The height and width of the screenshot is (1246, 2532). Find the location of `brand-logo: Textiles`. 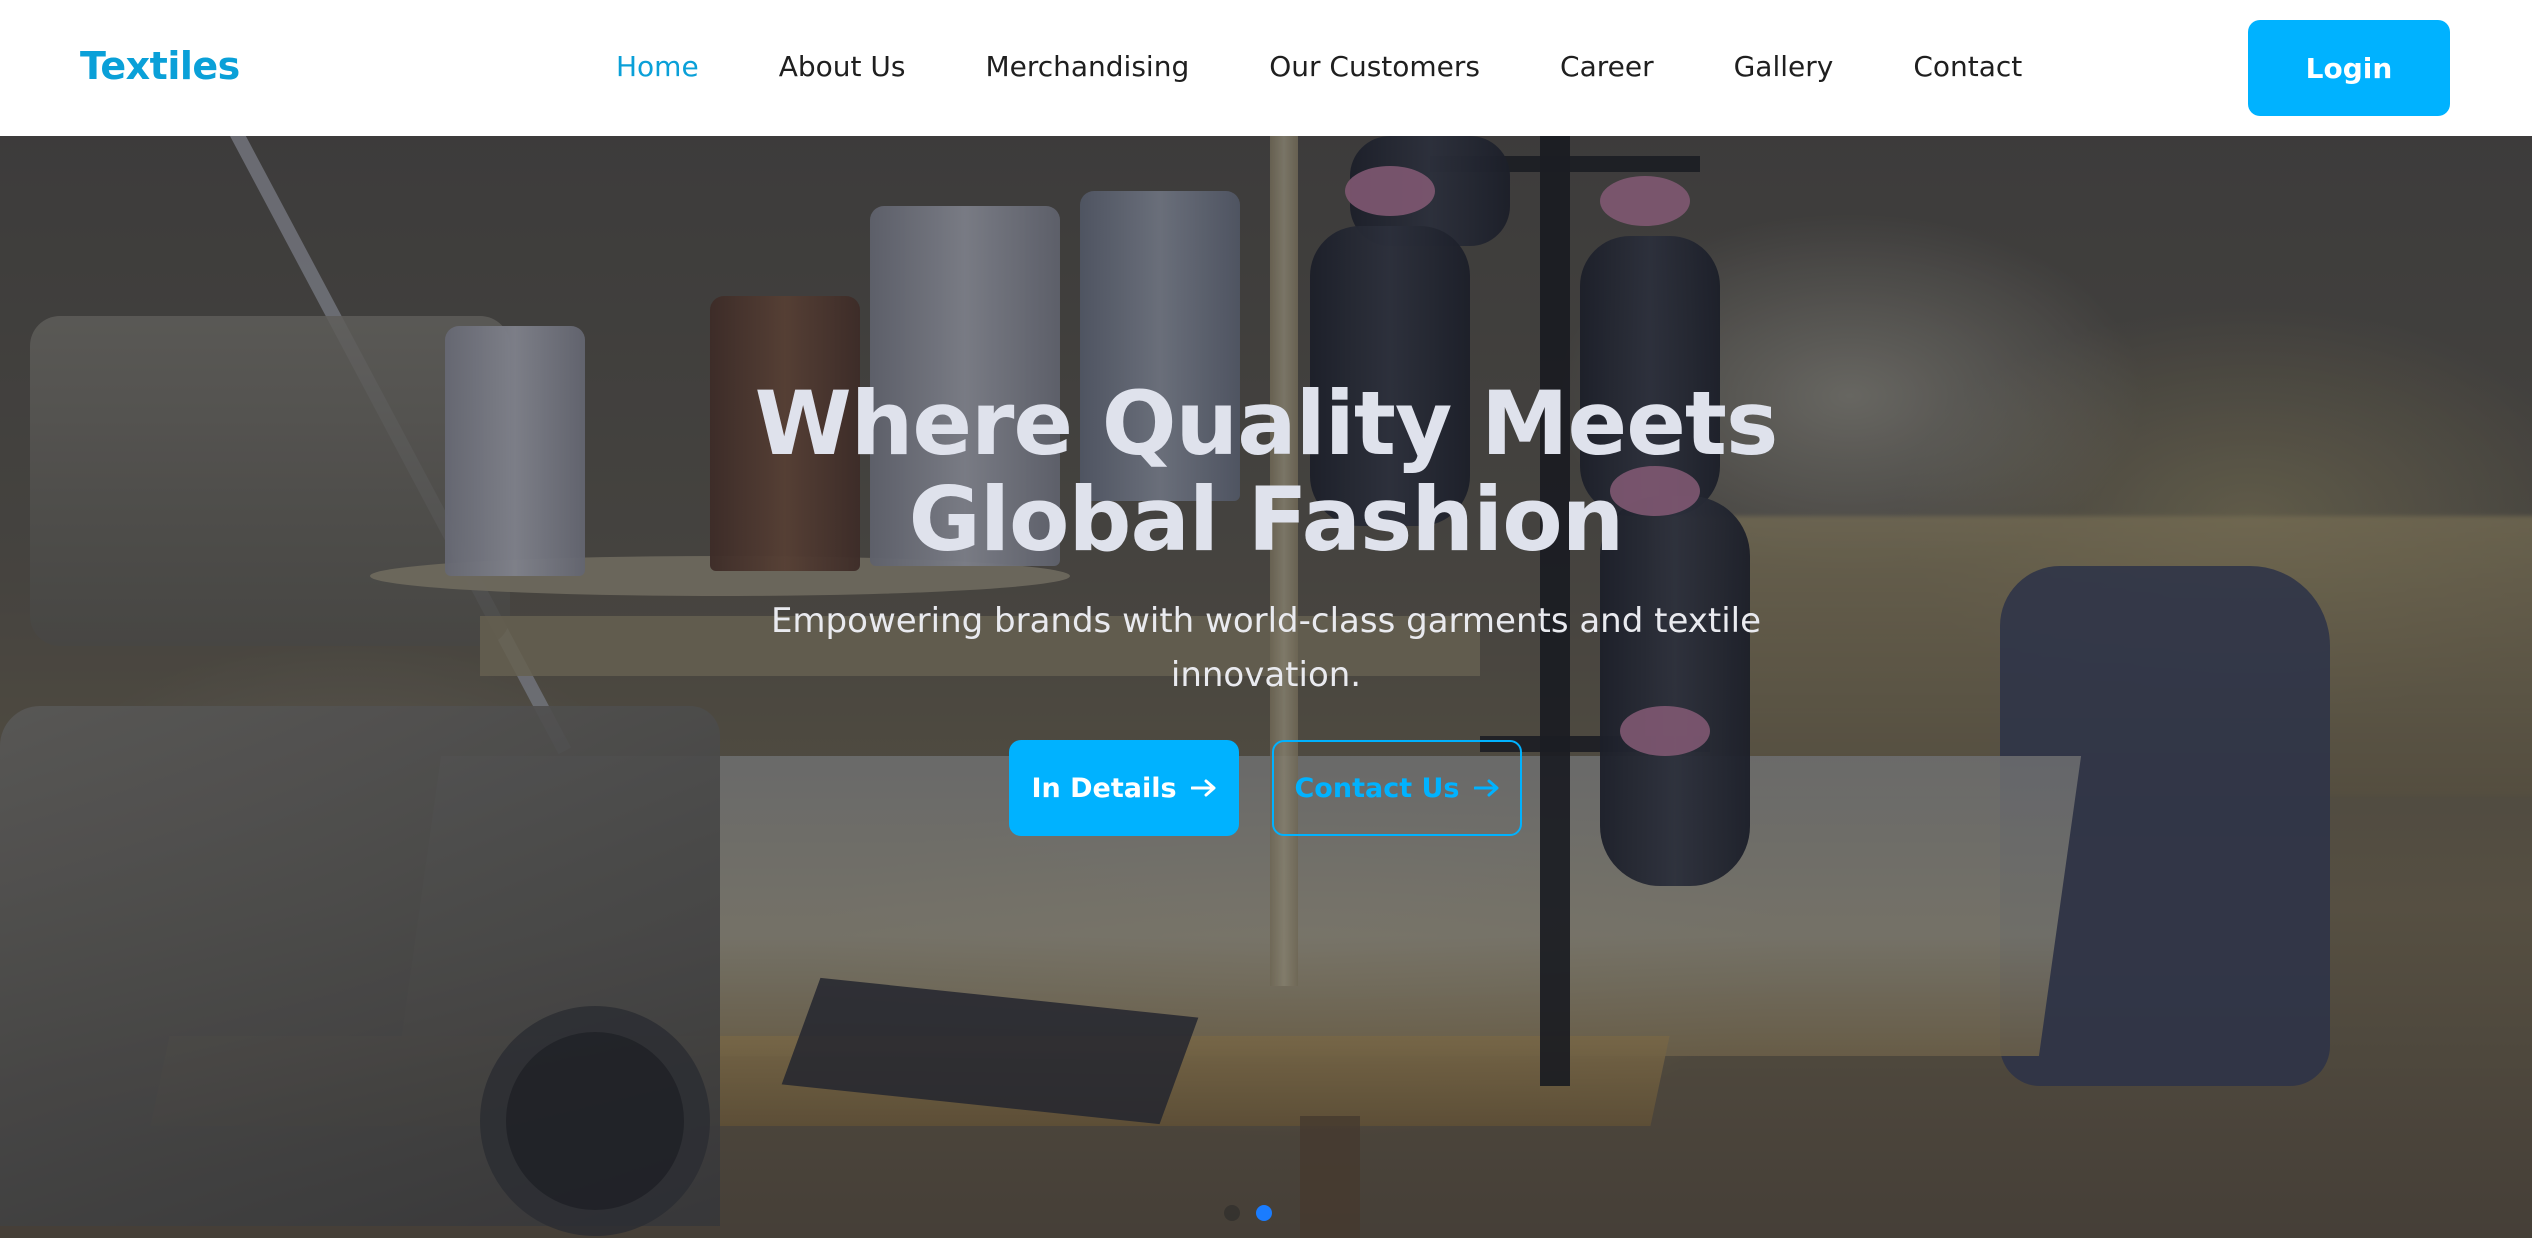

brand-logo: Textiles is located at coordinates (160, 66).